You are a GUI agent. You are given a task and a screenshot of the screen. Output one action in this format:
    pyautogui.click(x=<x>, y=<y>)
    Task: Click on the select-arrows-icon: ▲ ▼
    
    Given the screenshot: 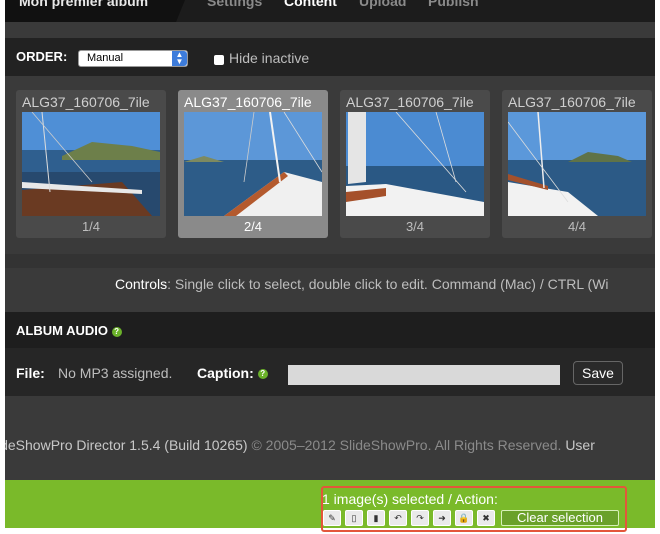 What is the action you would take?
    pyautogui.click(x=179, y=58)
    